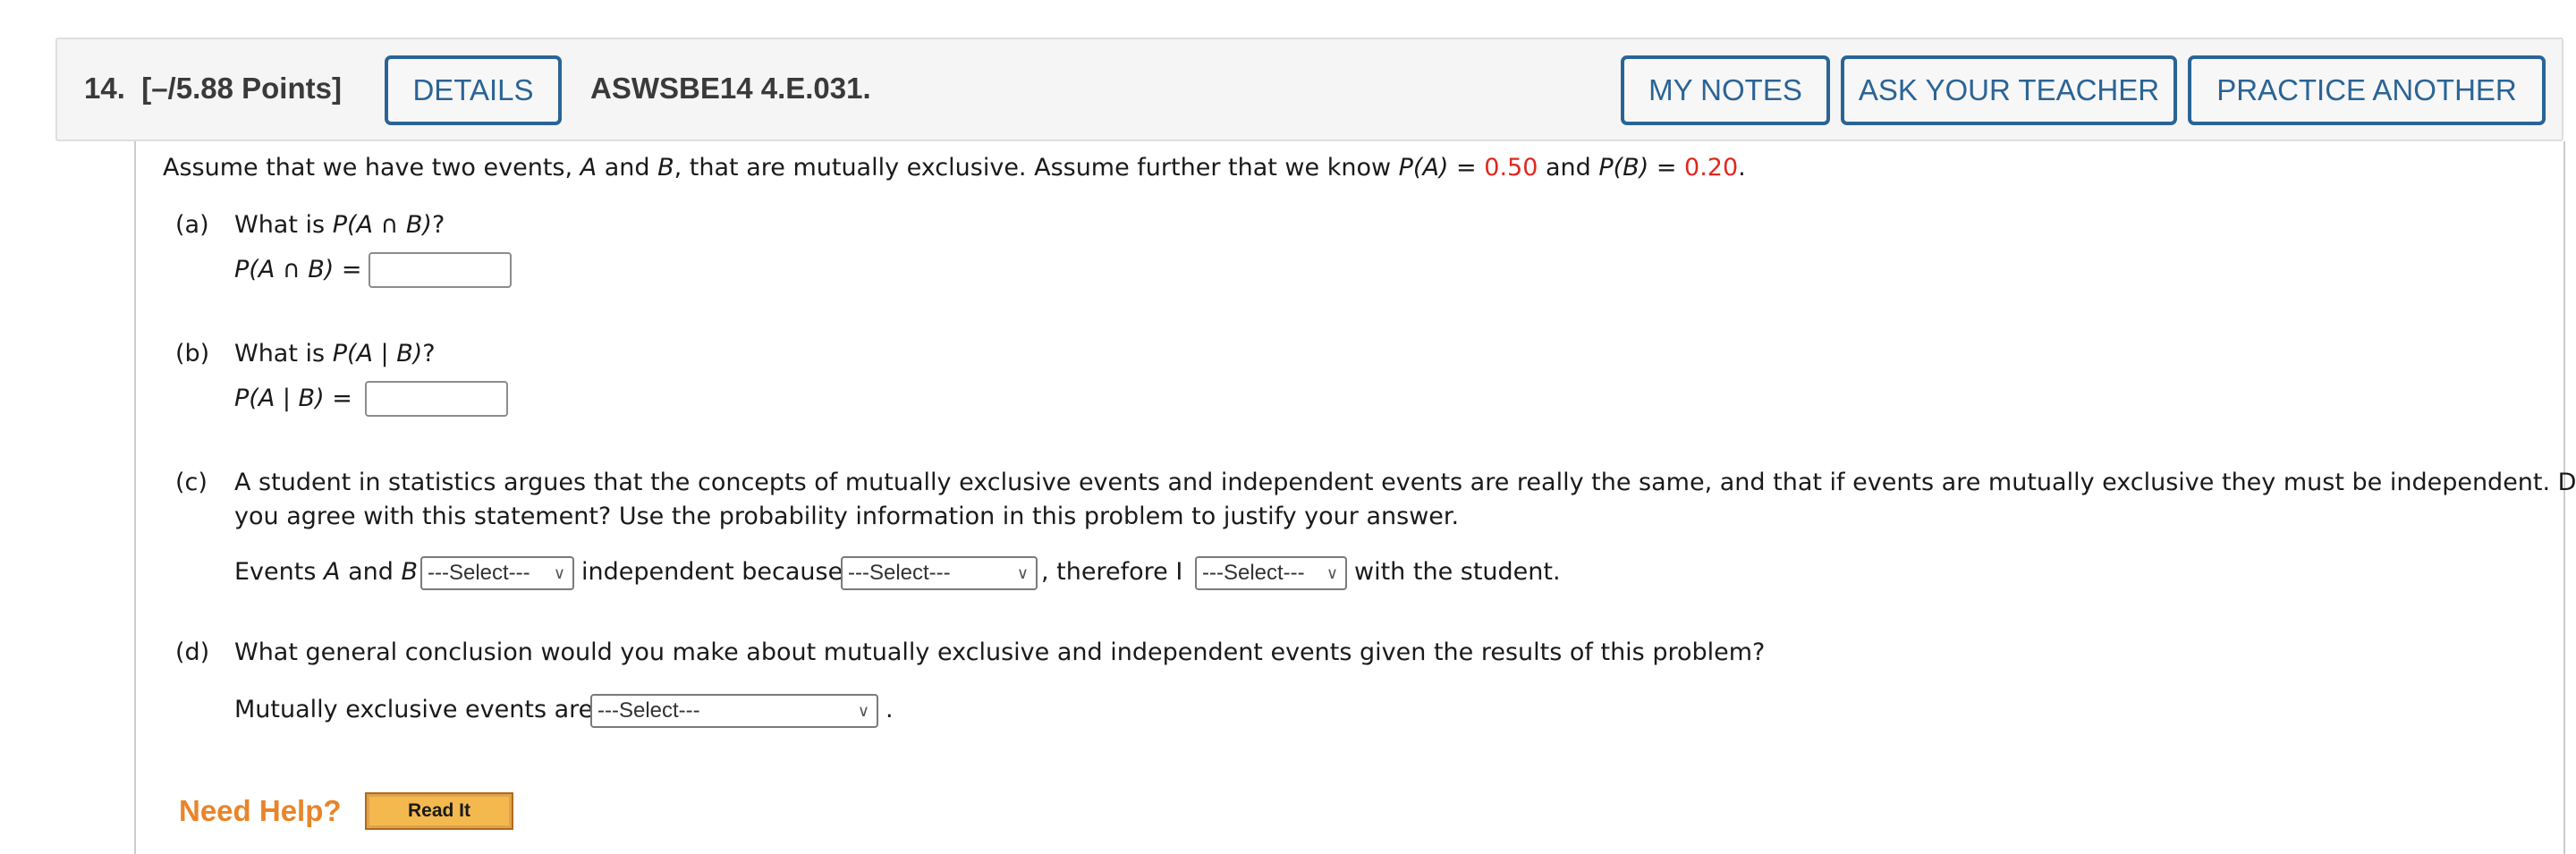 The height and width of the screenshot is (854, 2576). Describe the element at coordinates (473, 90) in the screenshot. I see `details-button: DETAILS` at that location.